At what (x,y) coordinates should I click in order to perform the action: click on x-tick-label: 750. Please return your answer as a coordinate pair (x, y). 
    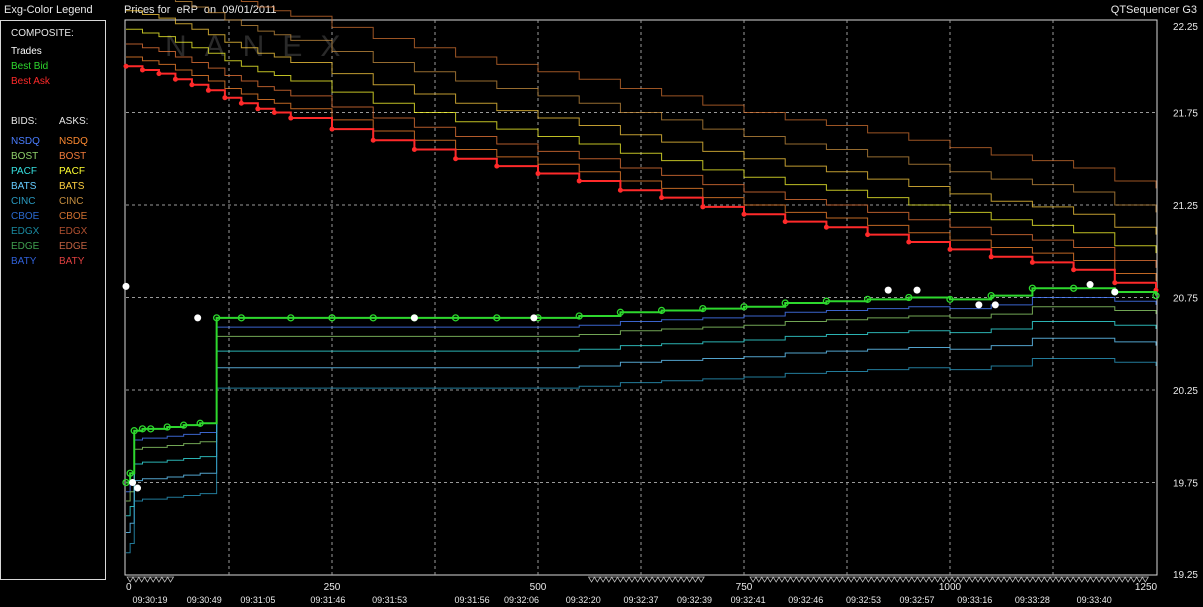
    Looking at the image, I should click on (744, 587).